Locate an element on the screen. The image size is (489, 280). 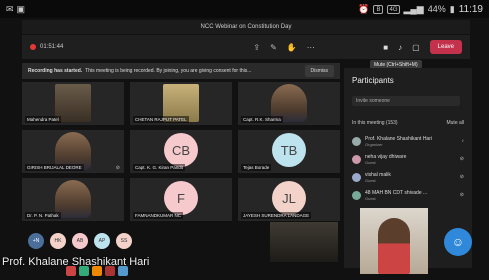
video-tile: GIRISH BRIJALAL DEORE ⊘ is located at coordinates (73, 151).